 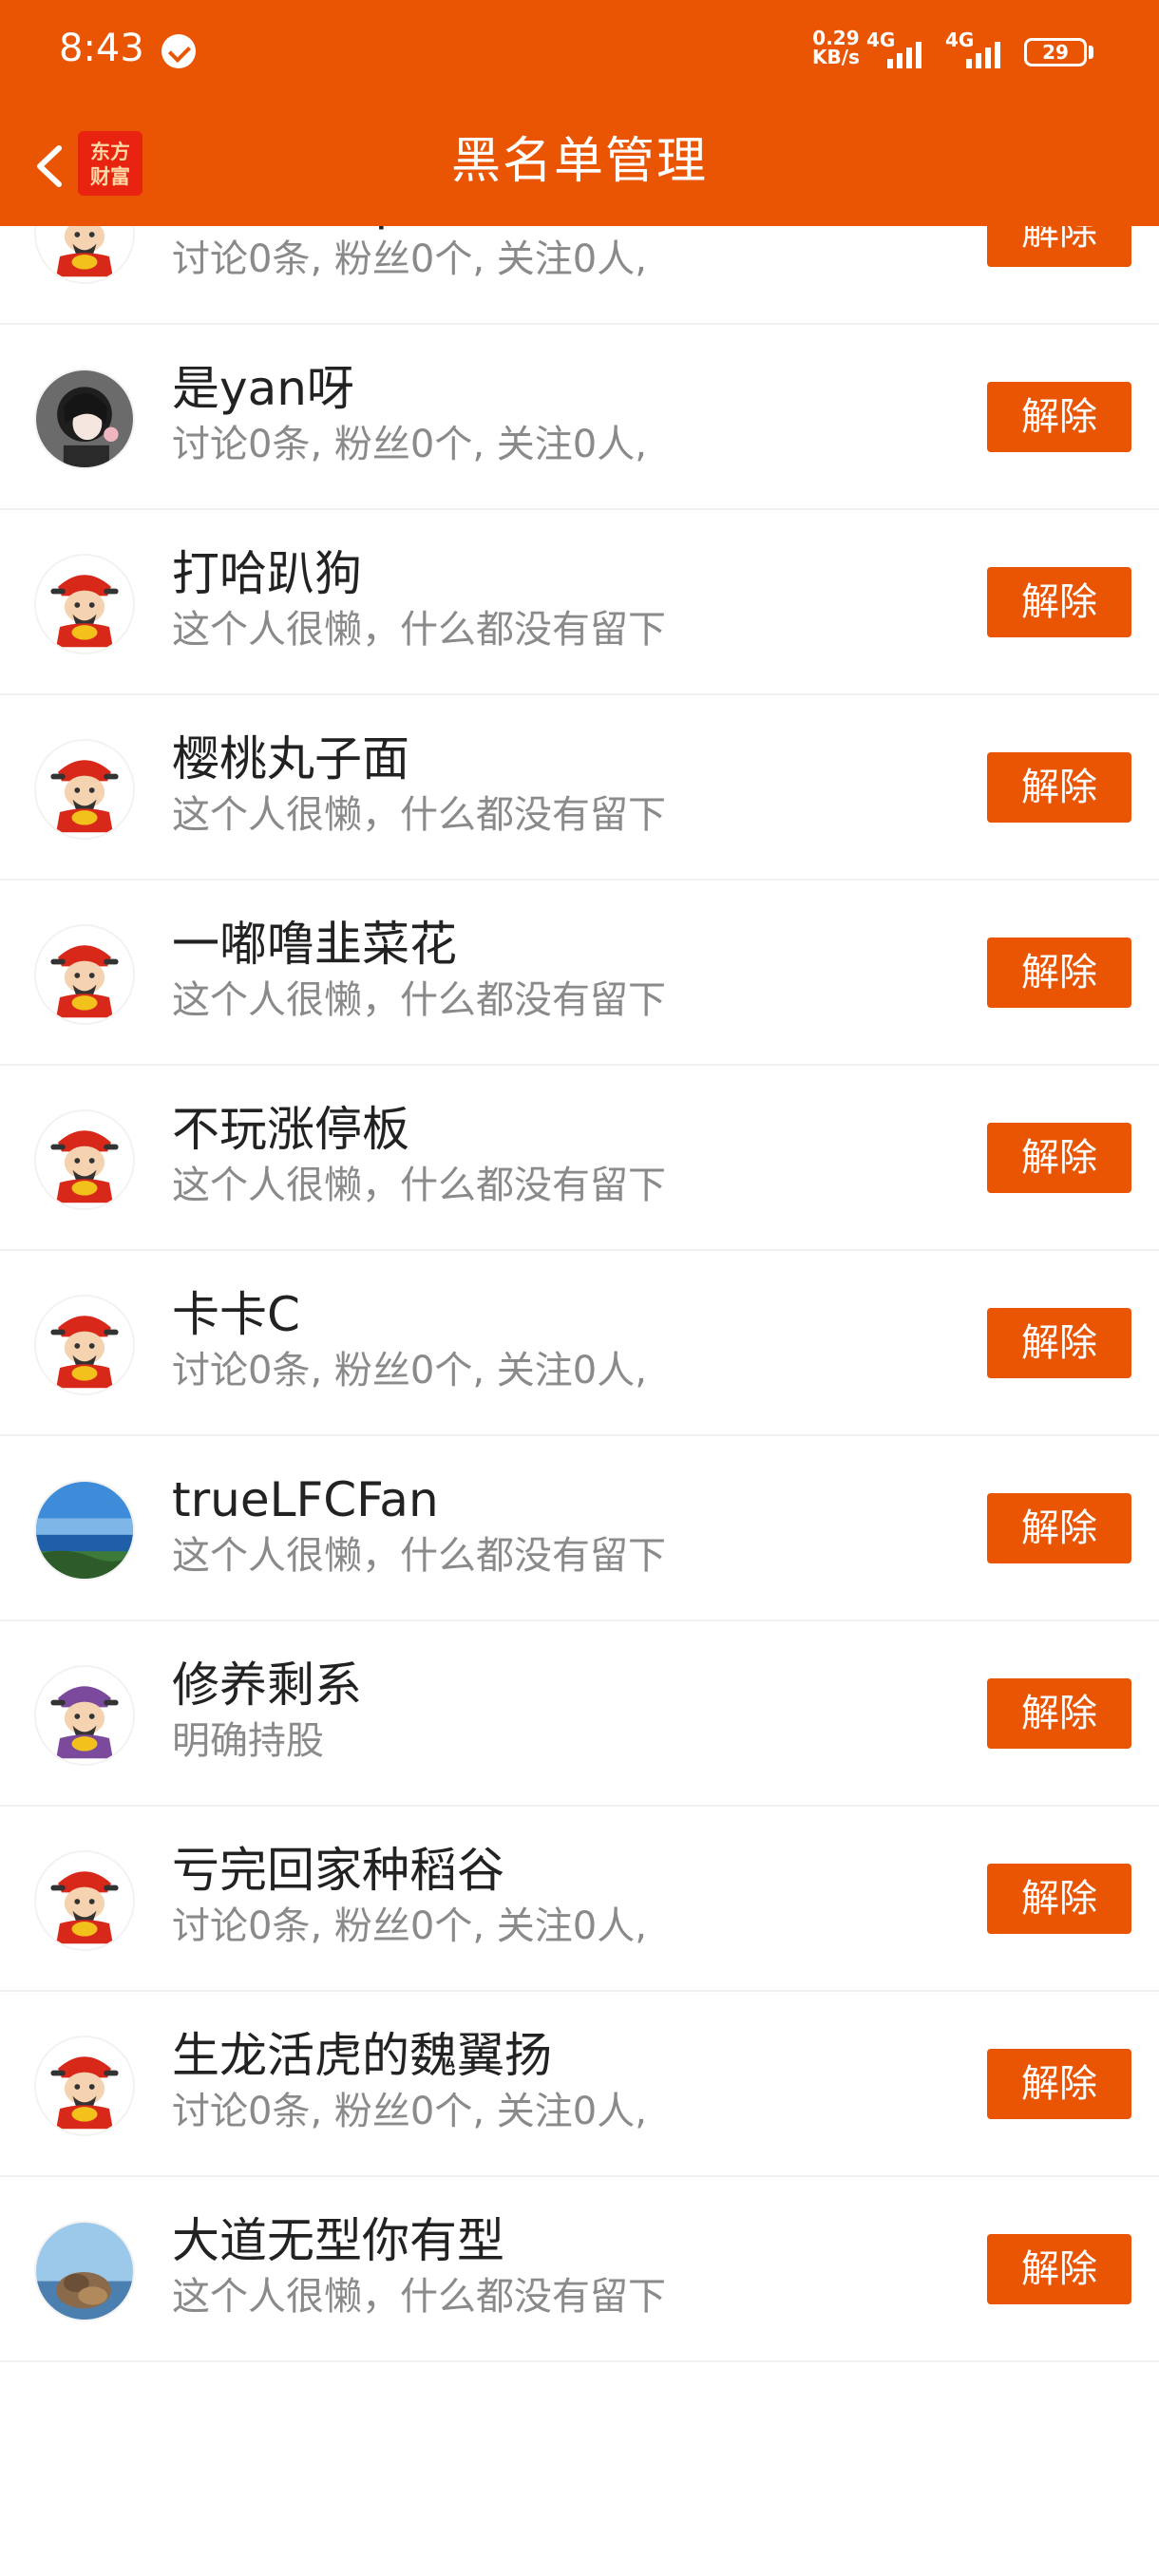 I want to click on list-item: 樱桃丸子面 这个人很懒，什么都没有留下 解除, so click(x=579, y=788).